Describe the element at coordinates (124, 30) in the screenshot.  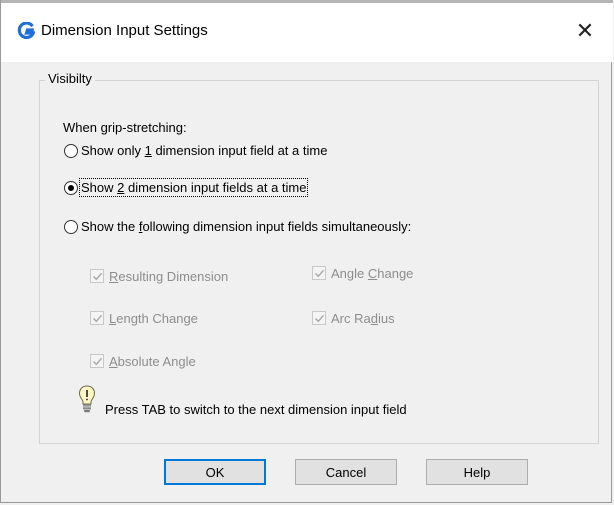
I see `window-title: Dimension Input Settings` at that location.